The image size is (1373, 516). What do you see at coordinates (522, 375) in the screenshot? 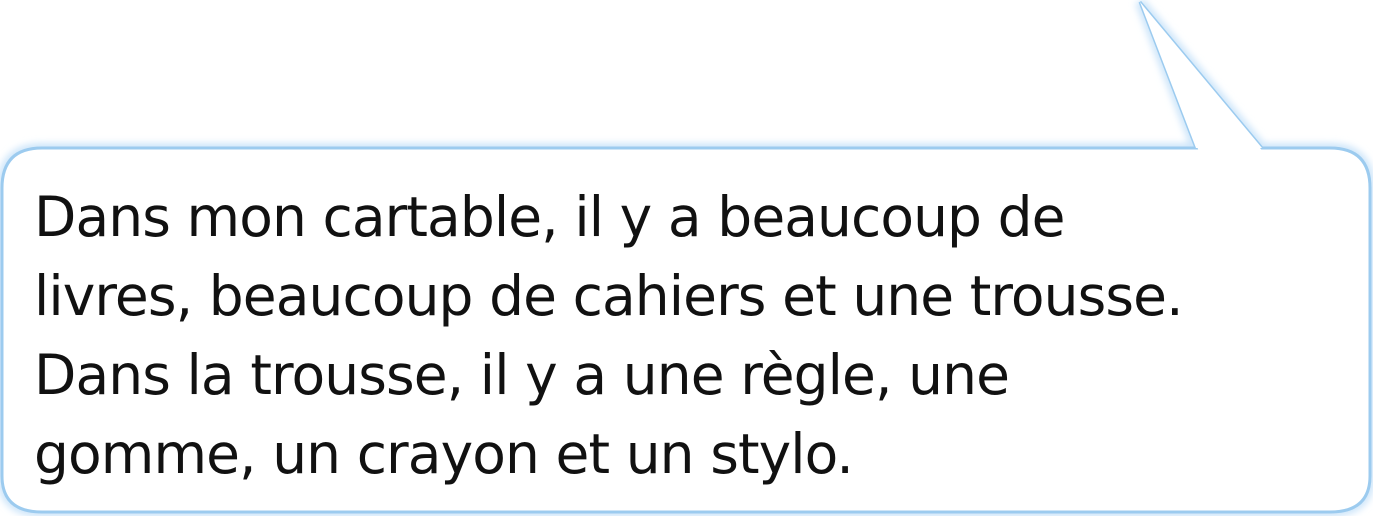
I see `speech-line: Dans la trousse, il y a une règle, une` at bounding box center [522, 375].